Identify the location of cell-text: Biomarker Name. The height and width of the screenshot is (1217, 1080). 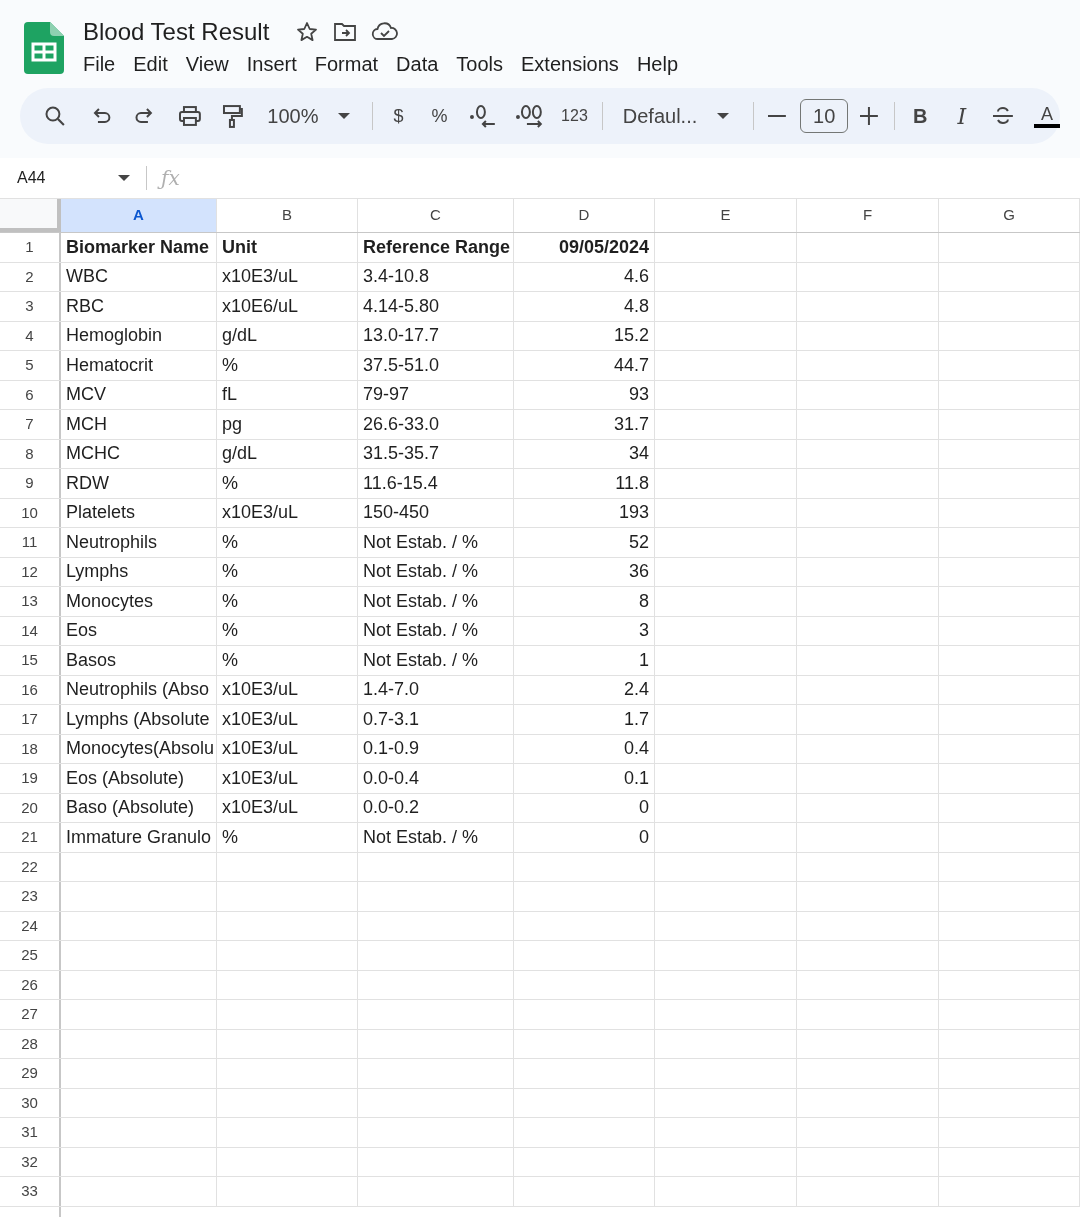
(138, 247).